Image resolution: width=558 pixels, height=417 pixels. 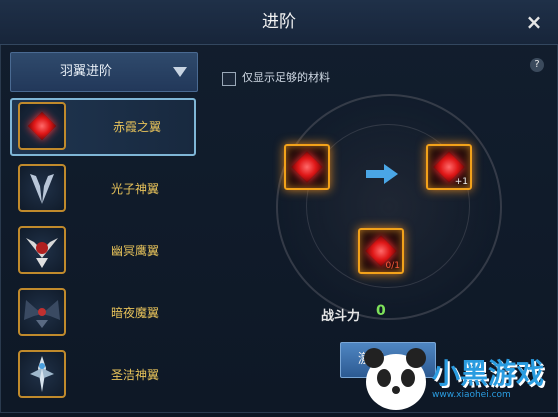 What do you see at coordinates (229, 79) in the screenshot?
I see `enough-materials-checkbox` at bounding box center [229, 79].